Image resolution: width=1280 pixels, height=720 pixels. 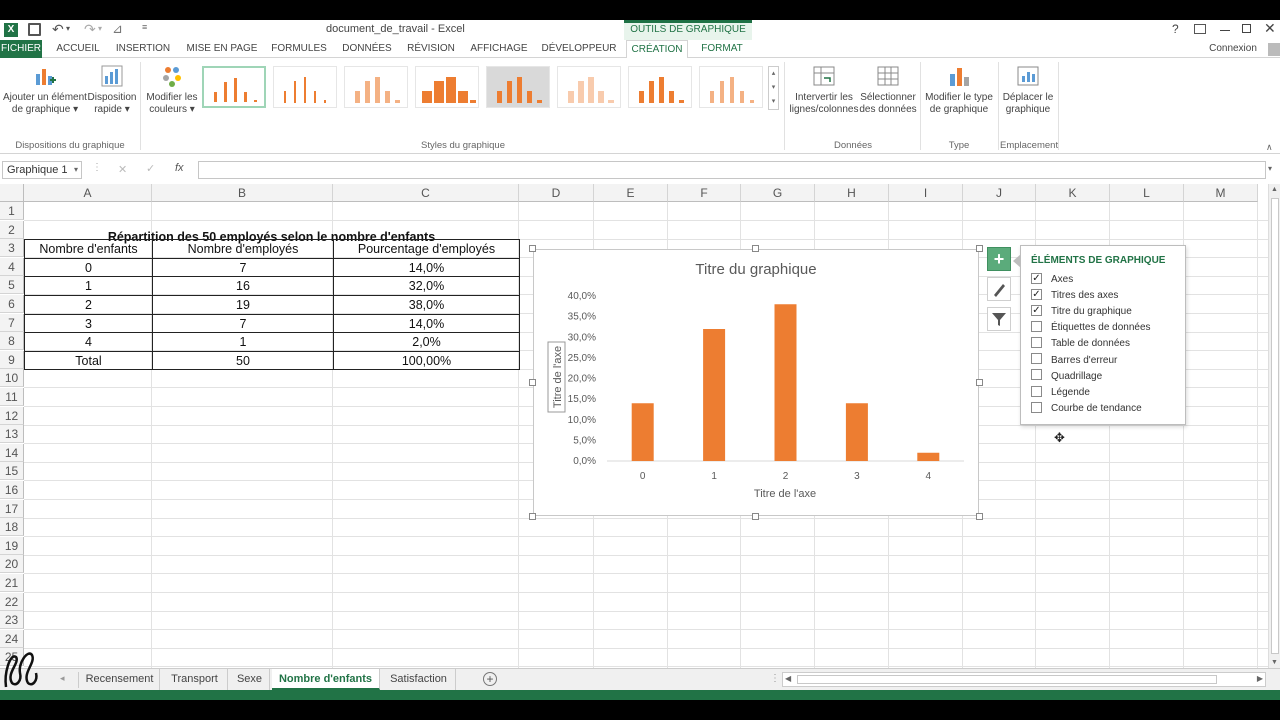 I want to click on gallery-scroll: ▴ ▾ ▾, so click(x=773, y=88).